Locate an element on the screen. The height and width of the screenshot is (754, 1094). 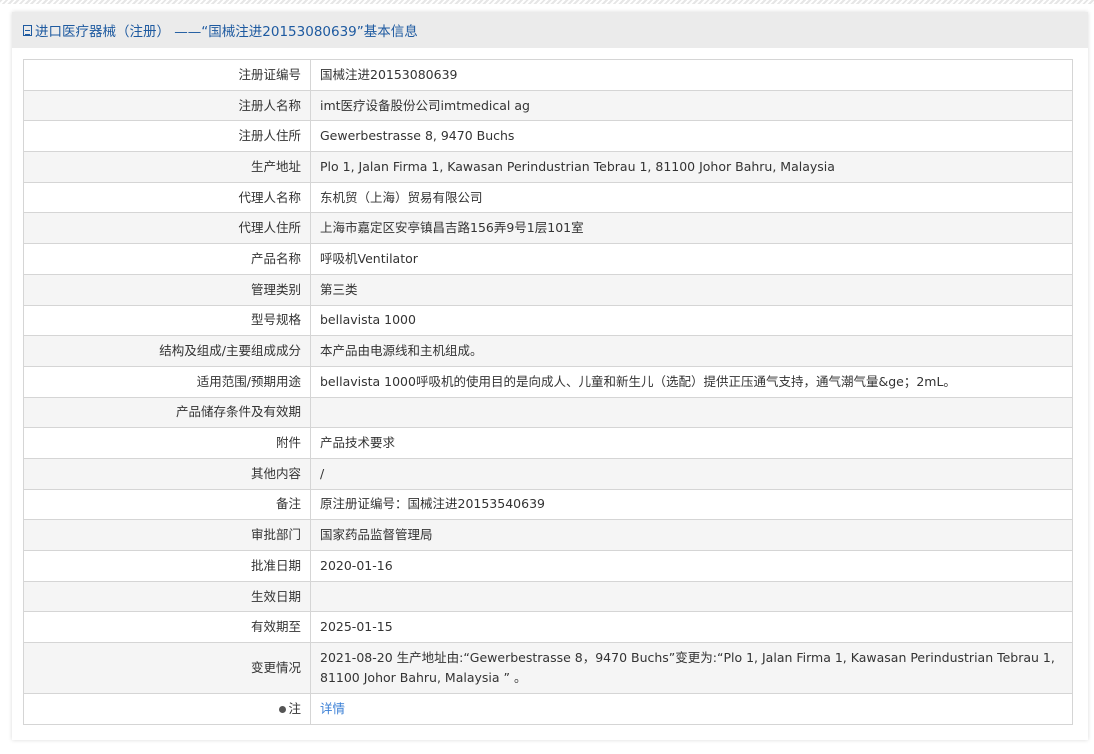
field-value: 国家药品监督管理局 is located at coordinates (691, 535).